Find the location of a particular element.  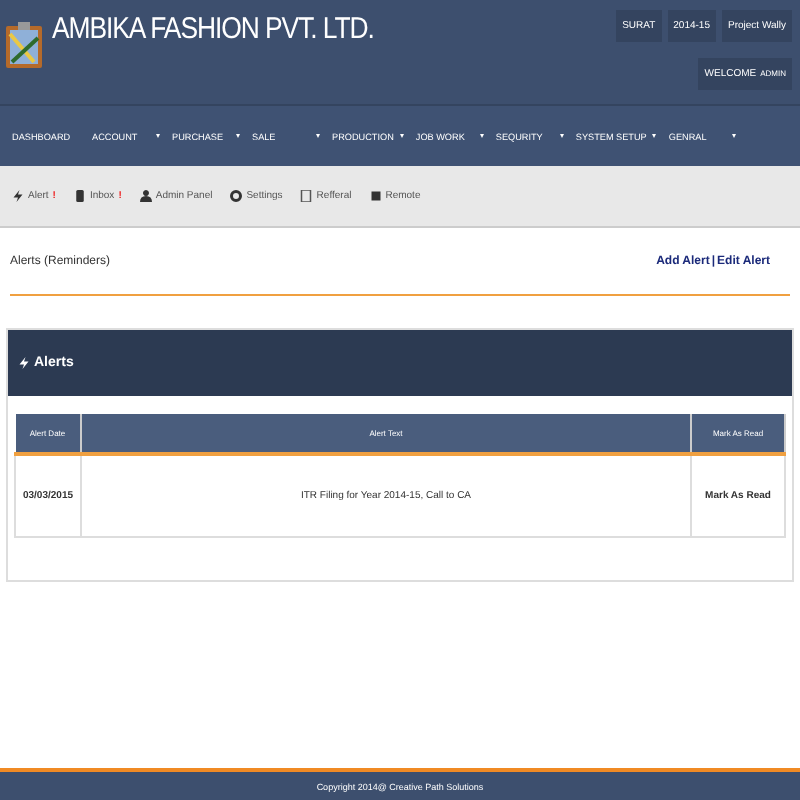

settings-icon is located at coordinates (236, 196).